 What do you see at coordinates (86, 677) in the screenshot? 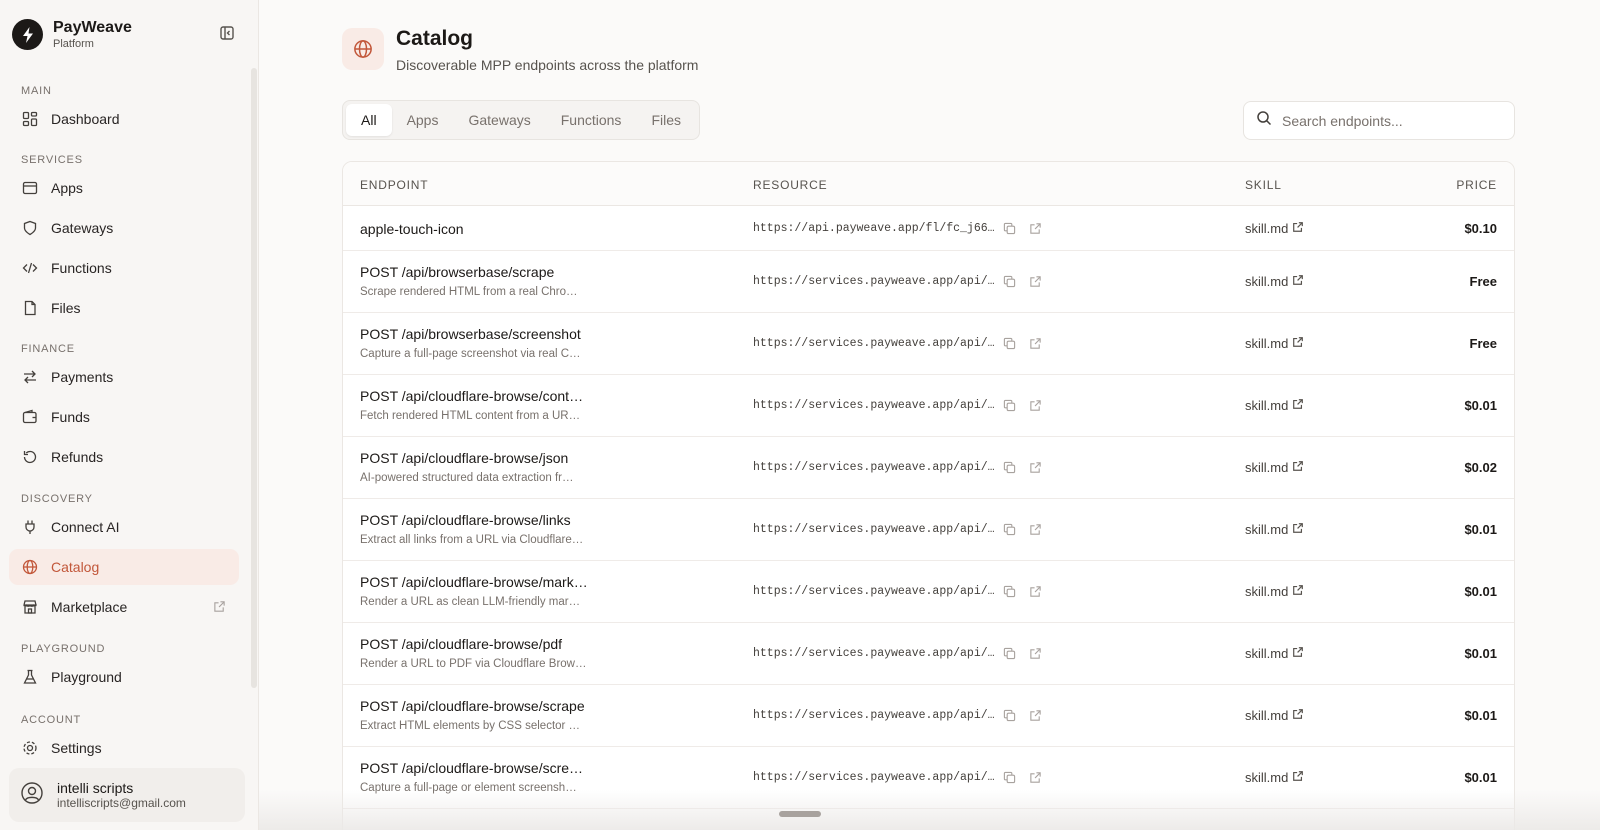
I see `sidebar-item-label: Playground` at bounding box center [86, 677].